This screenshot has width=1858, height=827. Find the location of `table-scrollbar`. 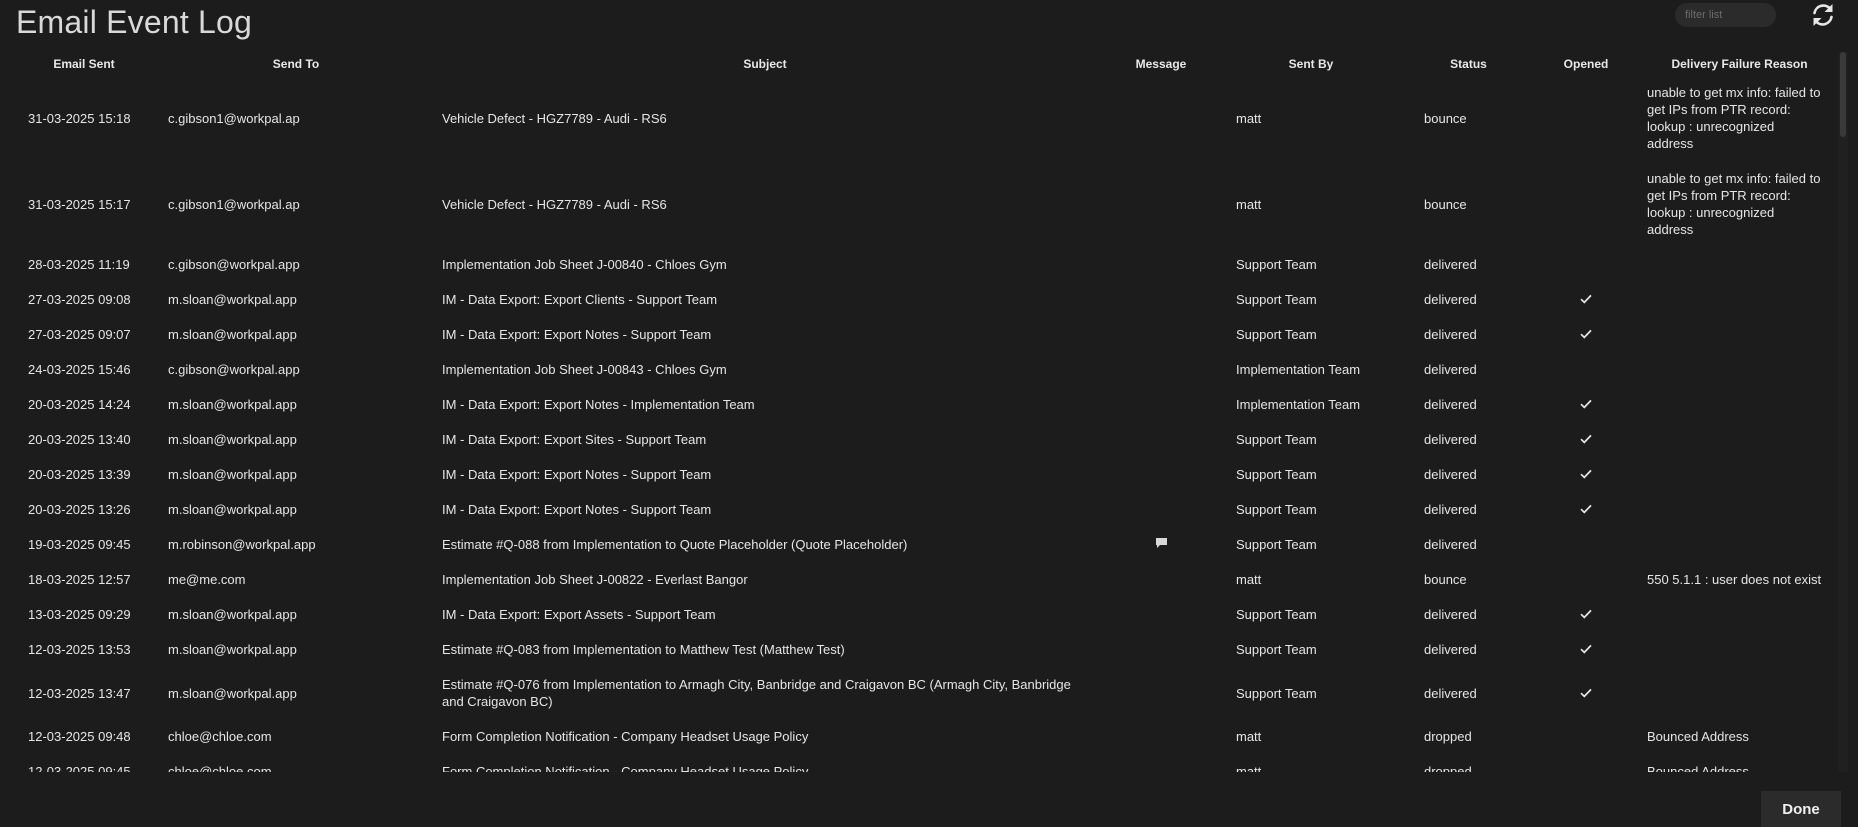

table-scrollbar is located at coordinates (1843, 412).